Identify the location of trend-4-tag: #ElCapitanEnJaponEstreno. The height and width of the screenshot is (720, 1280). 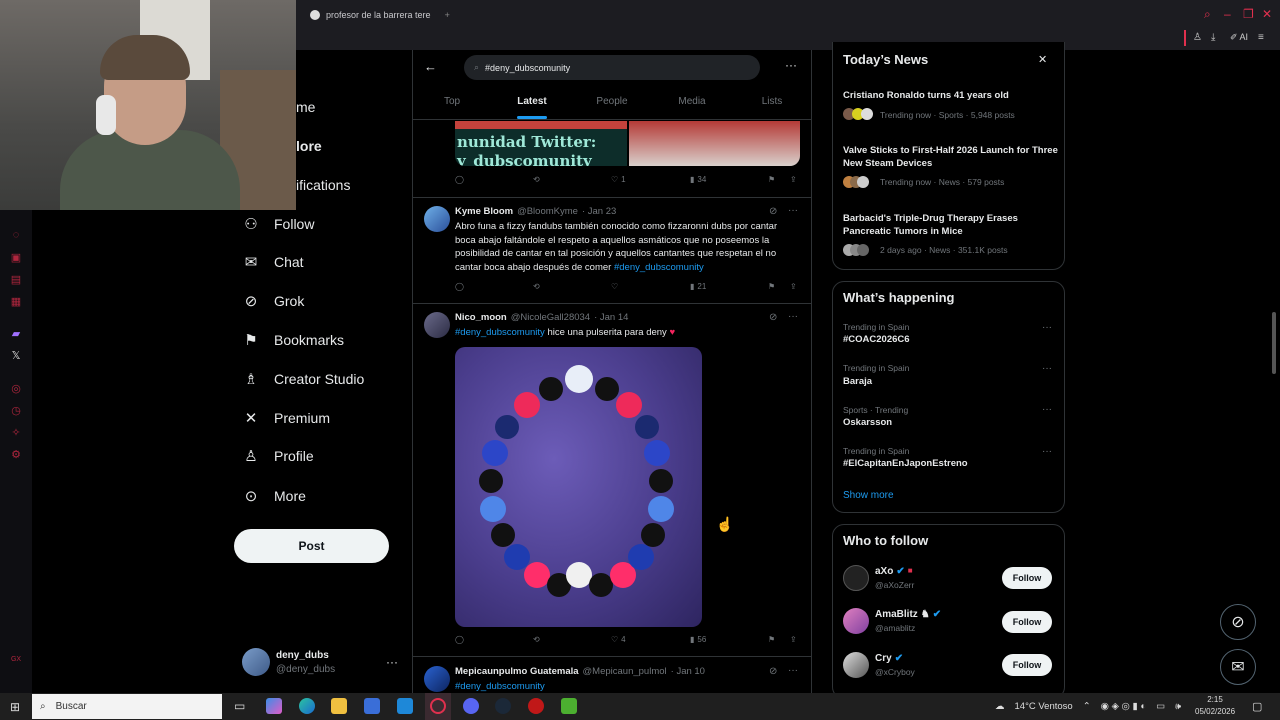
(905, 463).